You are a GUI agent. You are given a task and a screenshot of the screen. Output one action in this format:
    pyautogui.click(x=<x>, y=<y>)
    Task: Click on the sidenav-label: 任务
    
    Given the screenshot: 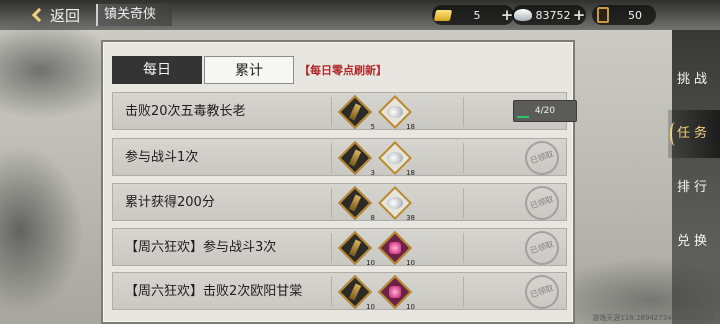 What is the action you would take?
    pyautogui.click(x=693, y=133)
    